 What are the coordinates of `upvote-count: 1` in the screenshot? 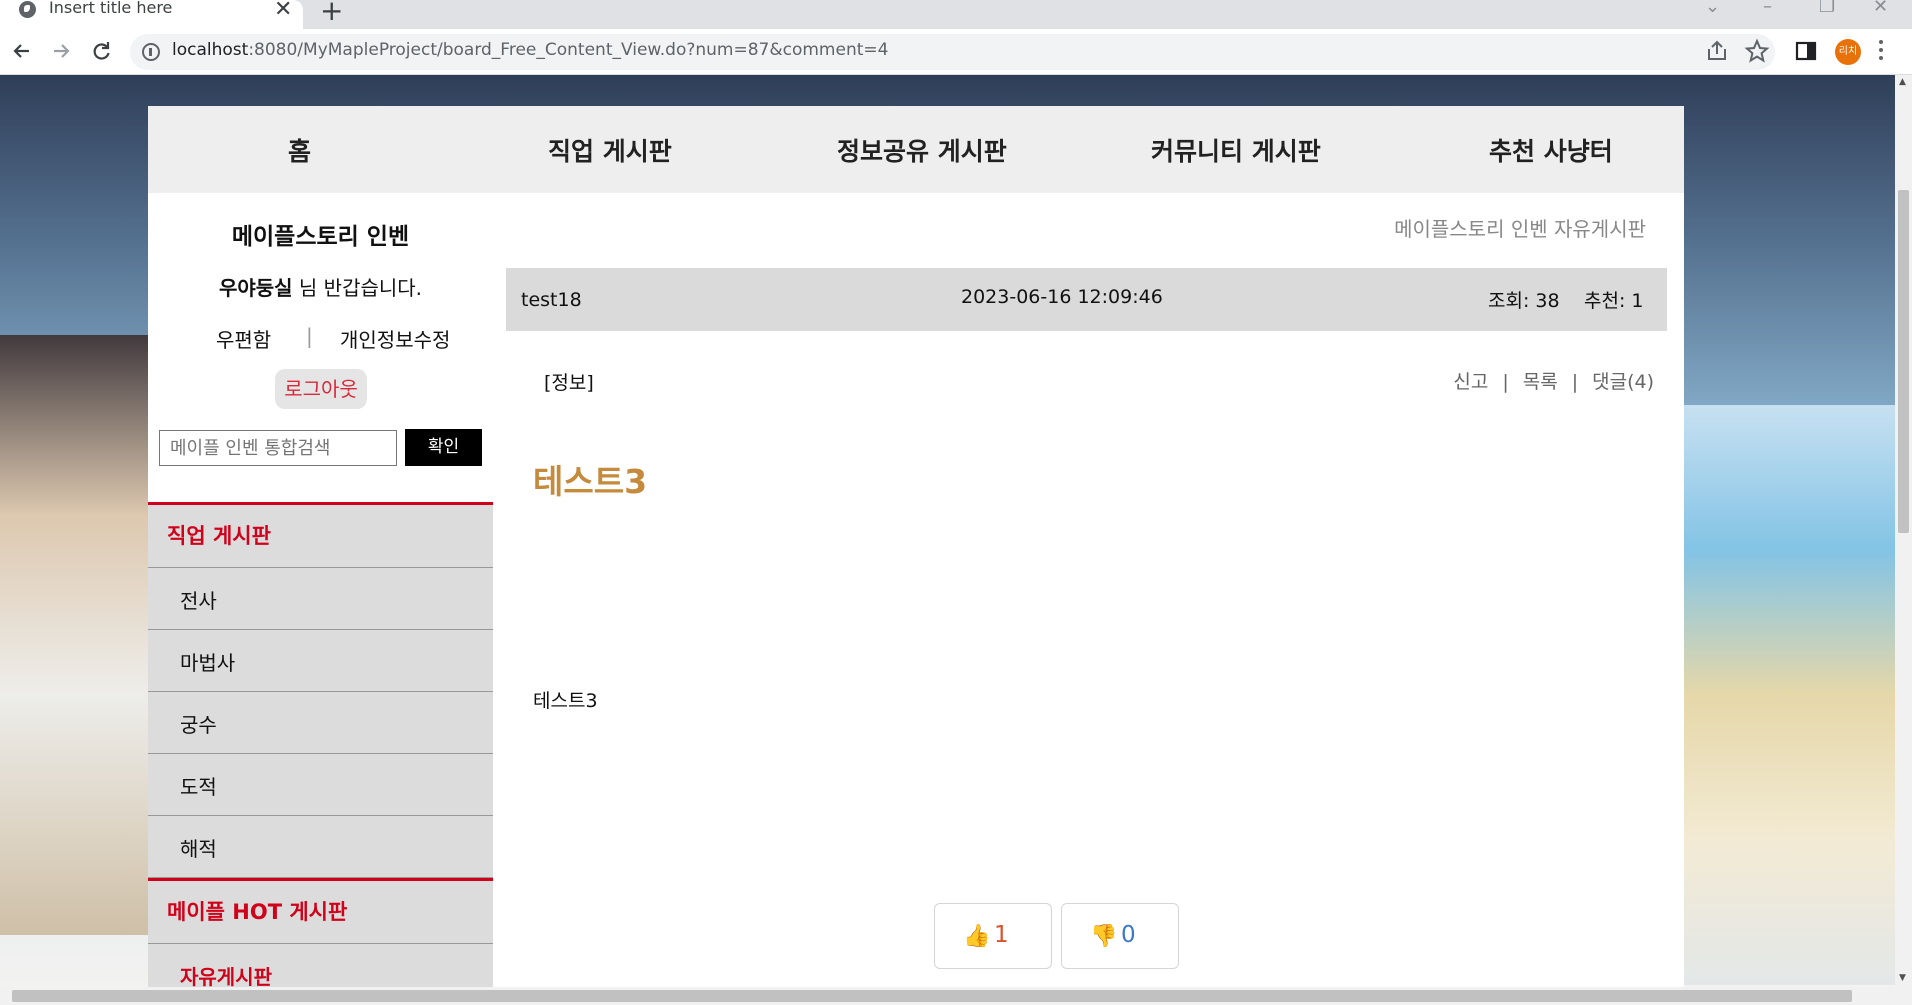 It's located at (1001, 935).